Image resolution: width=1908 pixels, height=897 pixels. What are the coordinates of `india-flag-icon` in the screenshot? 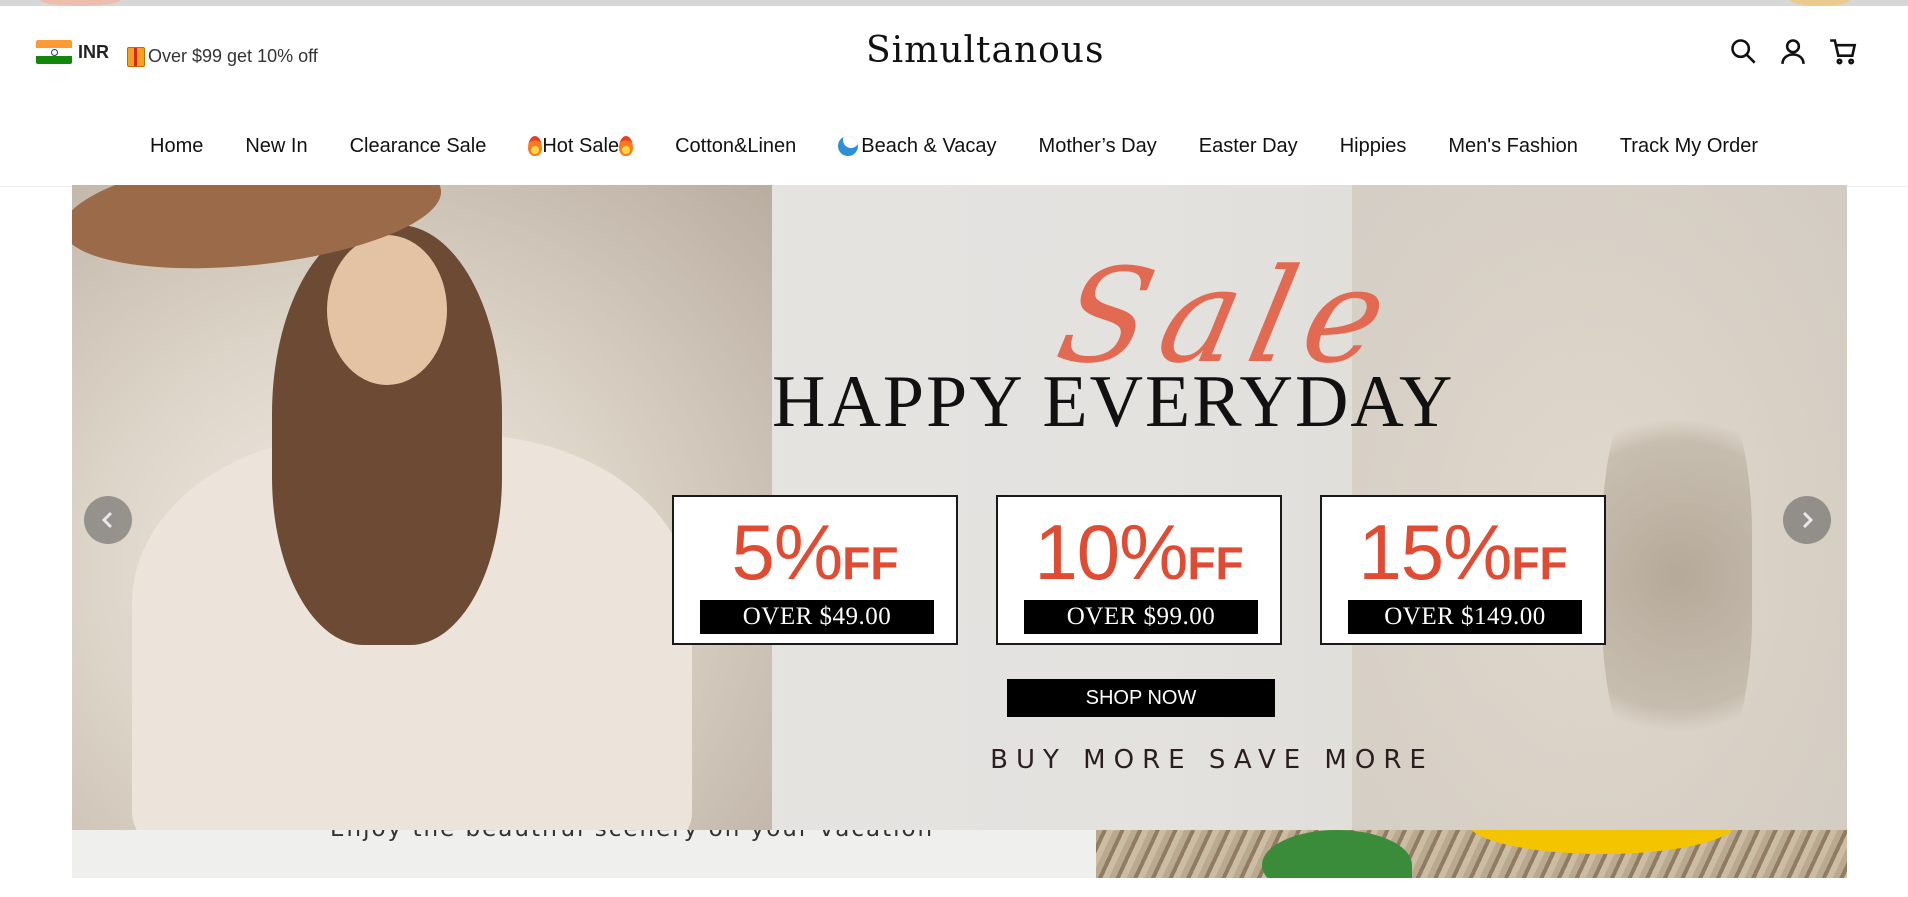 It's located at (54, 52).